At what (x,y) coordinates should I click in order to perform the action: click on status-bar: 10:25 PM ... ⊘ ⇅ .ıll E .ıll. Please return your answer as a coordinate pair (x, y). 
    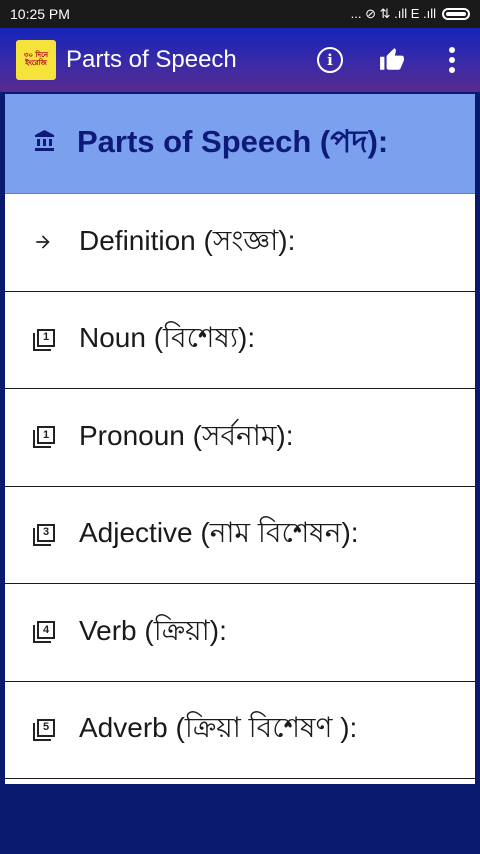
    Looking at the image, I should click on (240, 14).